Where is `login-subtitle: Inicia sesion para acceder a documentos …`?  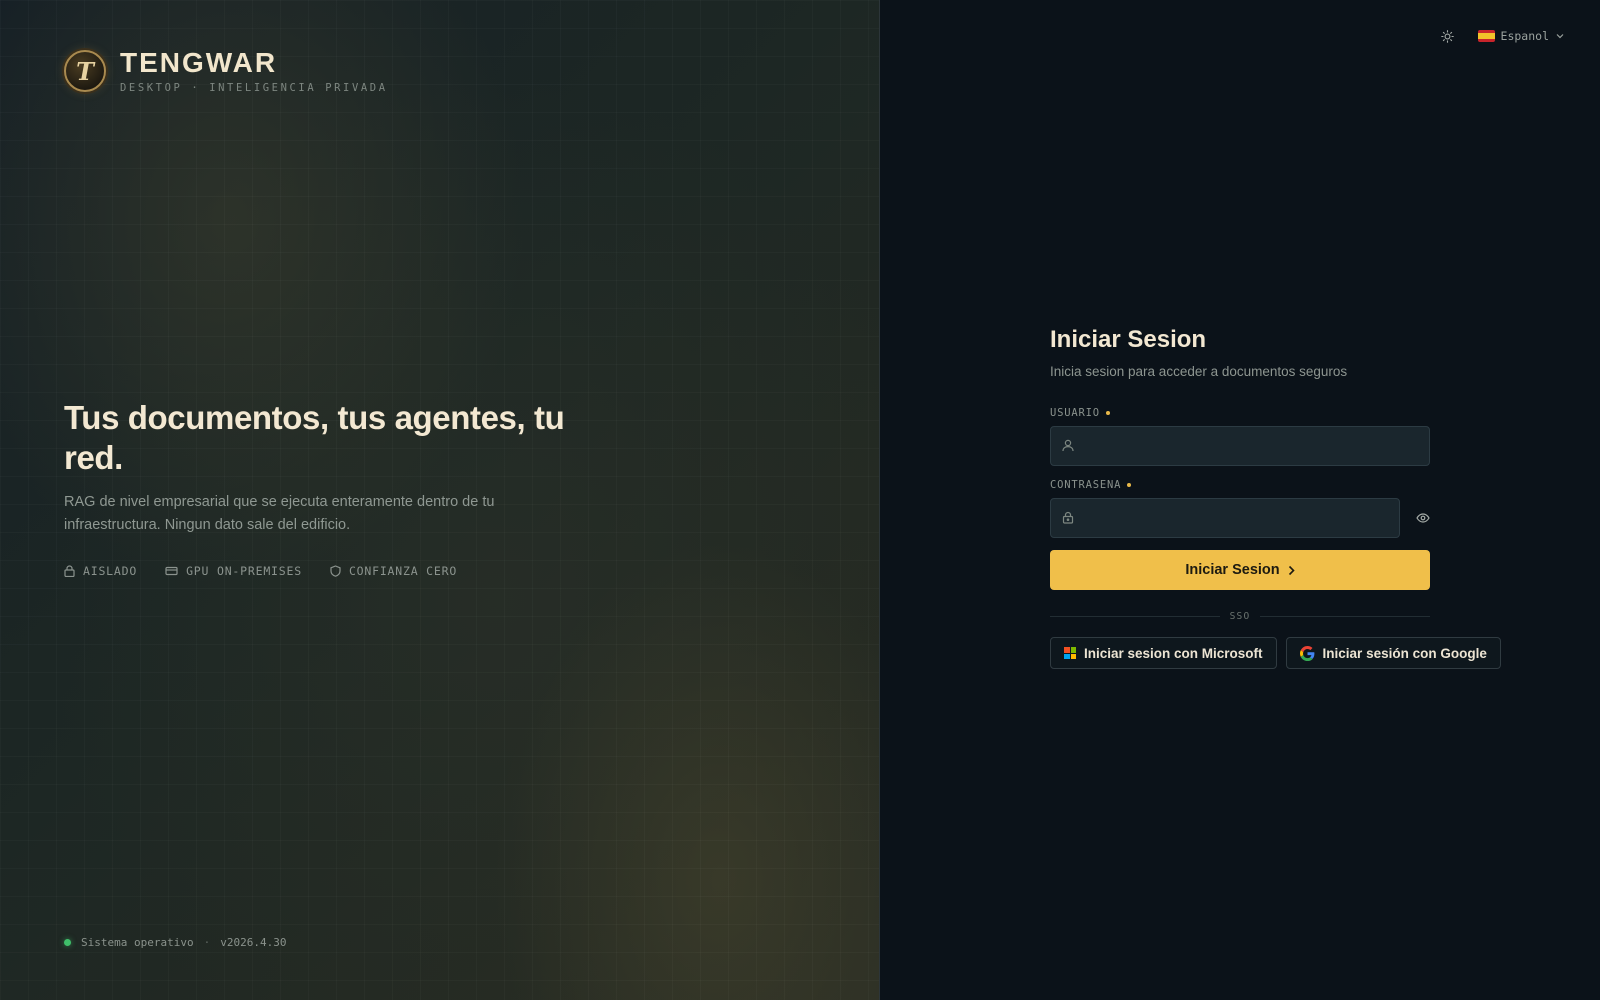
login-subtitle: Inicia sesion para acceder a documentos … is located at coordinates (1199, 371).